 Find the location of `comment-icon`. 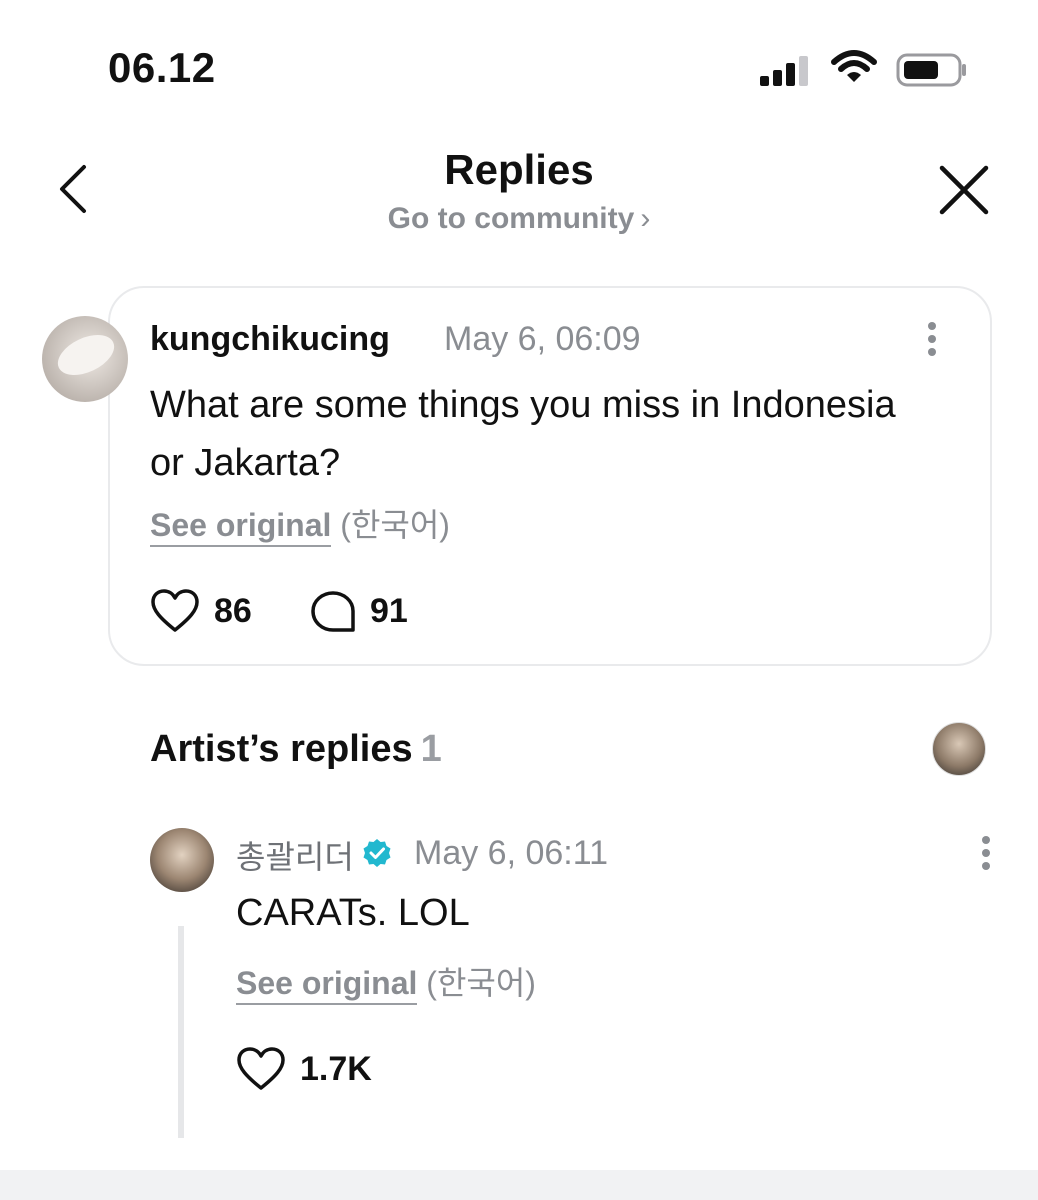

comment-icon is located at coordinates (333, 612).